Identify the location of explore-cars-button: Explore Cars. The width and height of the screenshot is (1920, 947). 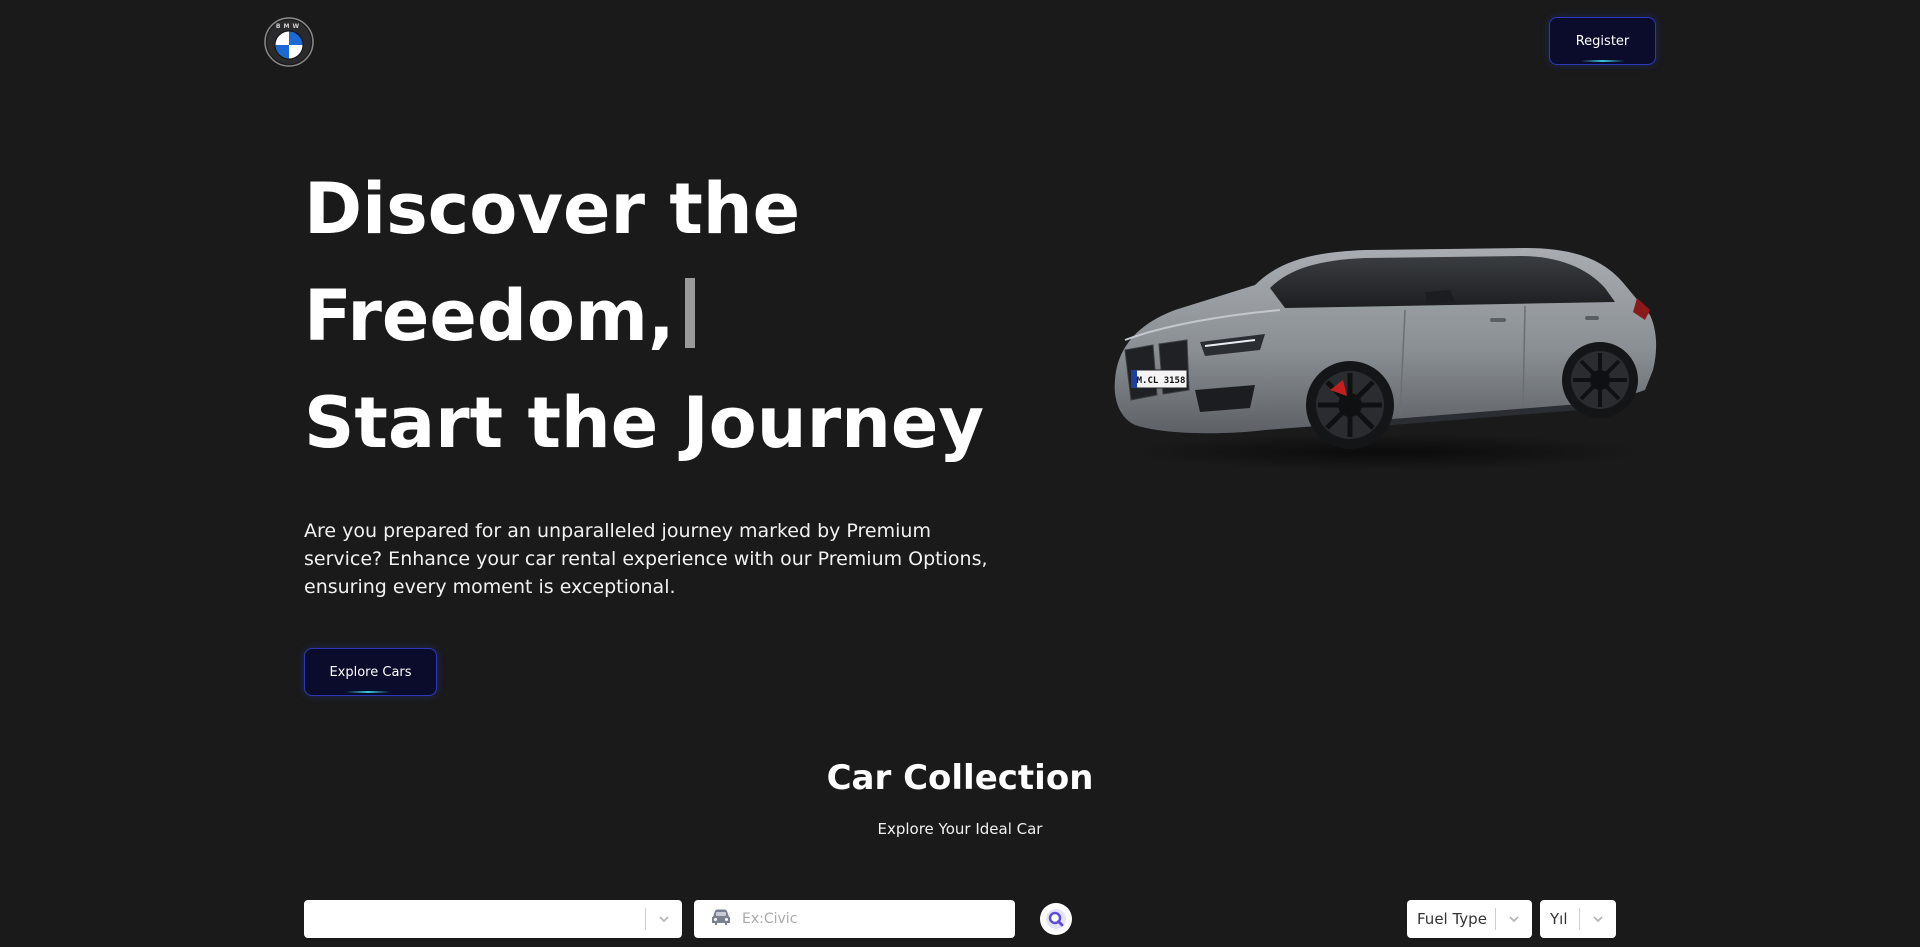
(370, 672).